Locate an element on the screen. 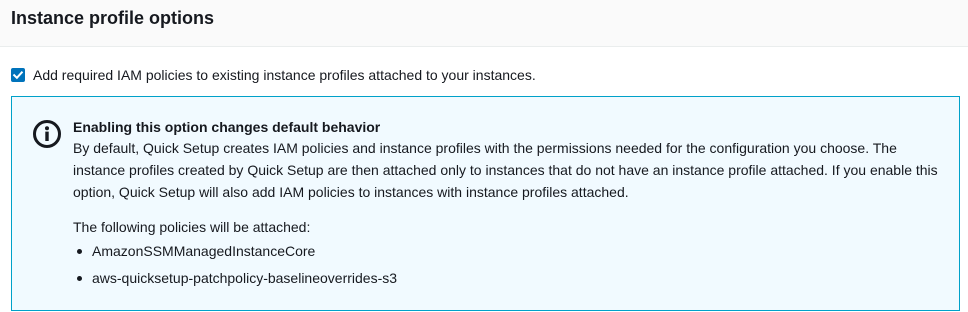 Image resolution: width=968 pixels, height=312 pixels. policy-name: AmazonSSMManagedInstanceCore is located at coordinates (204, 251).